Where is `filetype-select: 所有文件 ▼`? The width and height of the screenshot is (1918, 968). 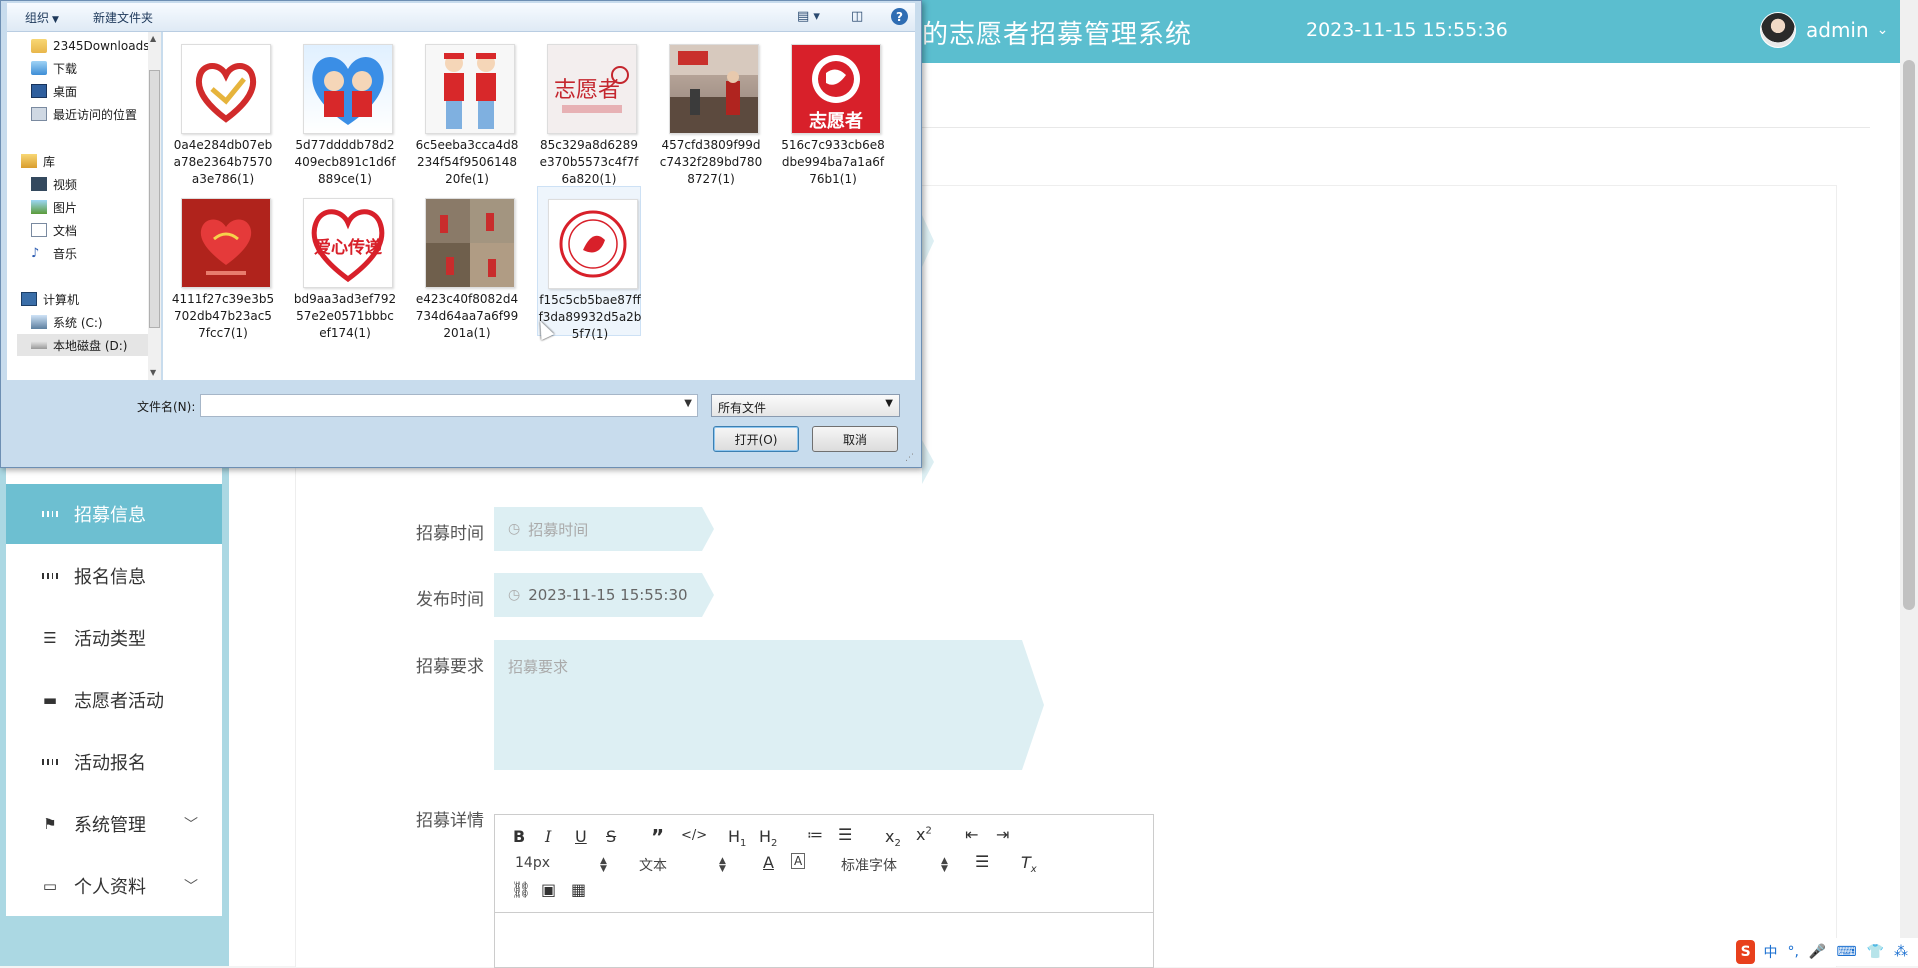
filetype-select: 所有文件 ▼ is located at coordinates (805, 405).